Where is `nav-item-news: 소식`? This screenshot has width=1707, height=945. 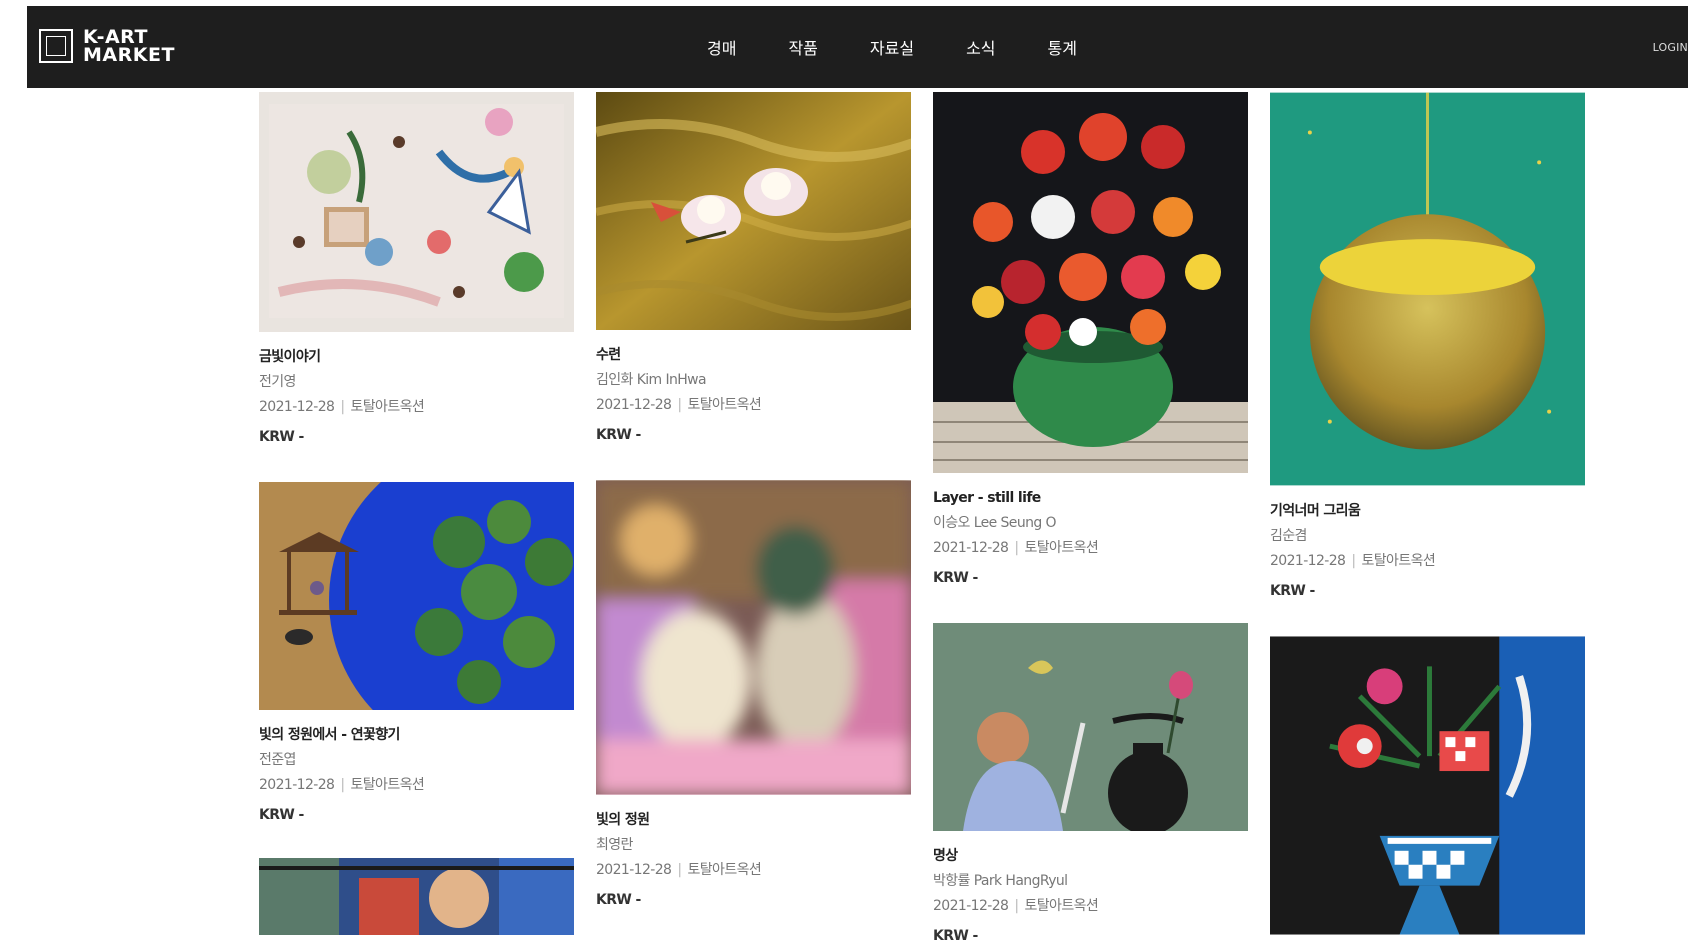 nav-item-news: 소식 is located at coordinates (980, 47).